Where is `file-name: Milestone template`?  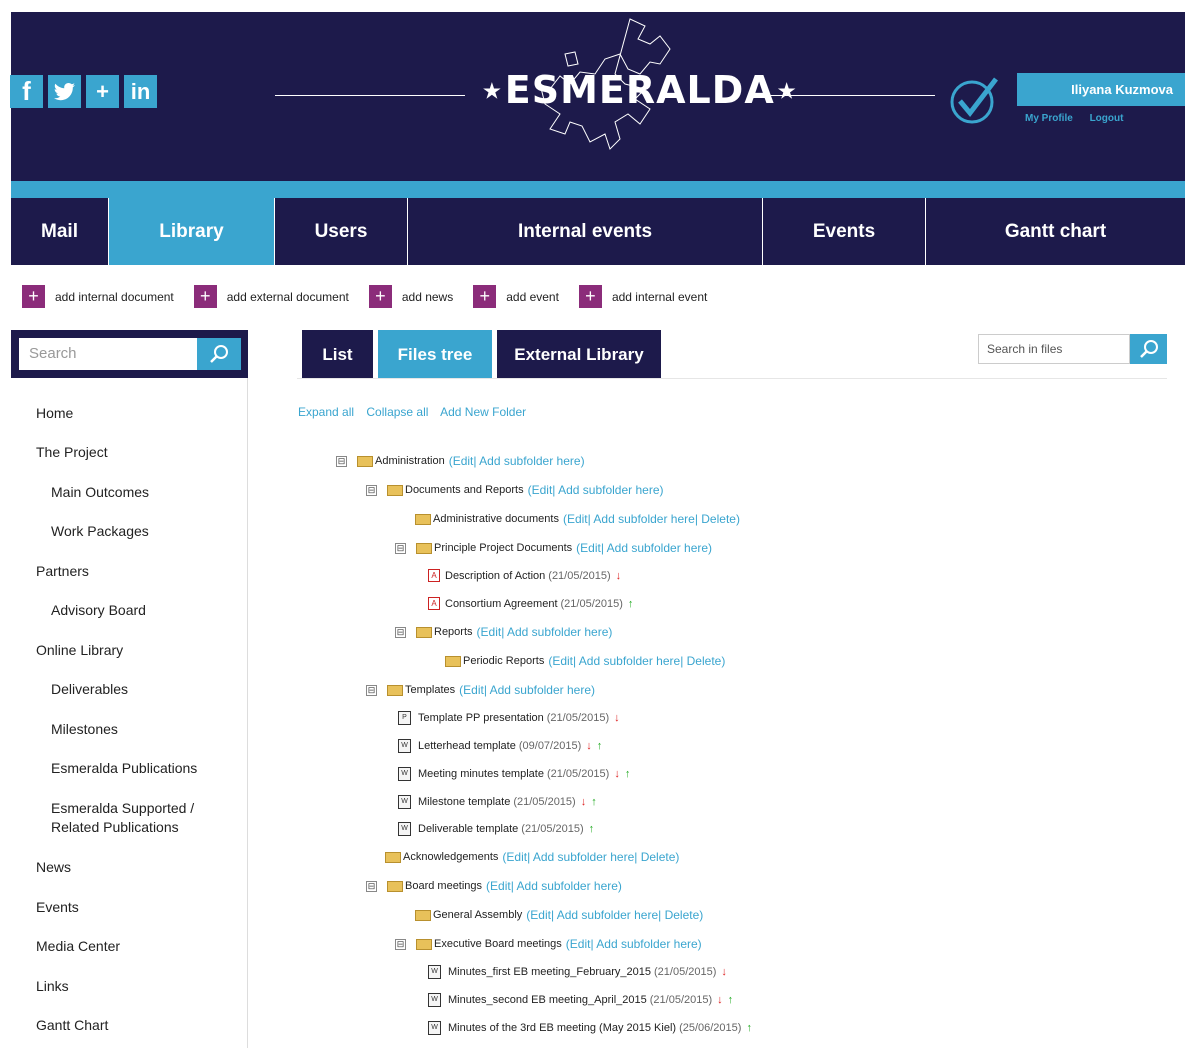
file-name: Milestone template is located at coordinates (464, 802).